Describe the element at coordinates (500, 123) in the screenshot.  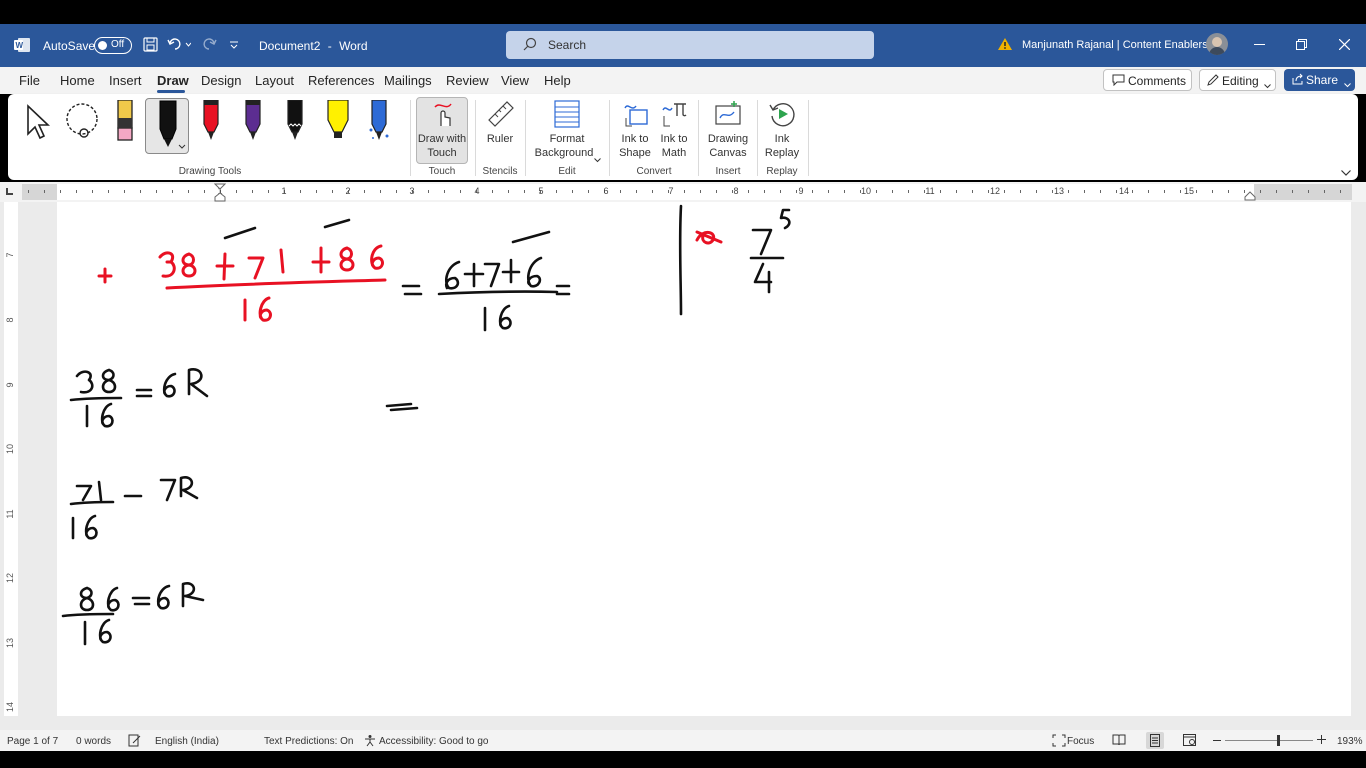
I see `ruler-button: Ruler` at that location.